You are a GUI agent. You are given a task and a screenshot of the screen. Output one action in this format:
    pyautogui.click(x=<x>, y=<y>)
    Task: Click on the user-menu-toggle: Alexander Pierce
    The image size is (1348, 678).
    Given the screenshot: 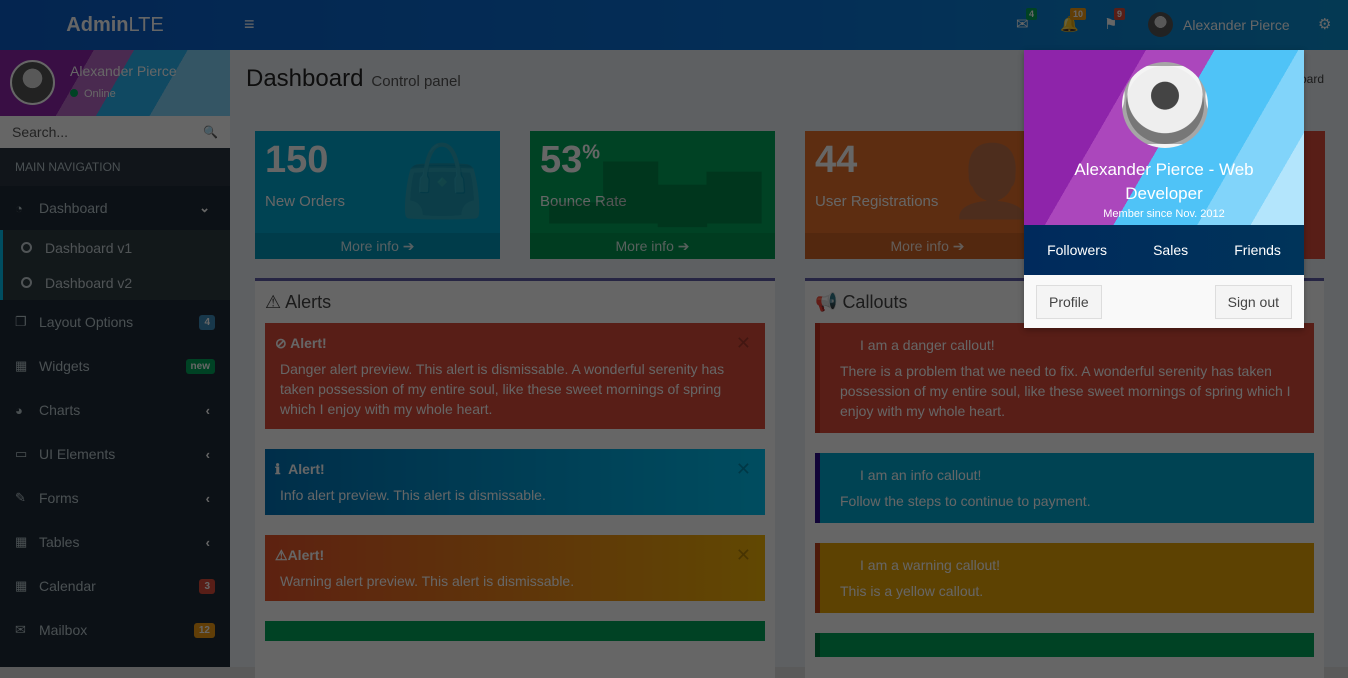 What is the action you would take?
    pyautogui.click(x=1219, y=24)
    